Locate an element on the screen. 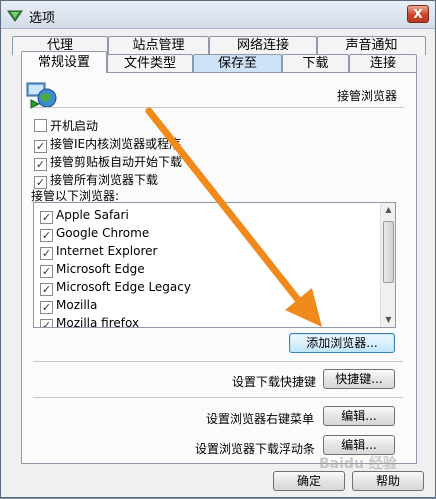 The height and width of the screenshot is (499, 436). scroll-up-icon: ▲ is located at coordinates (388, 210).